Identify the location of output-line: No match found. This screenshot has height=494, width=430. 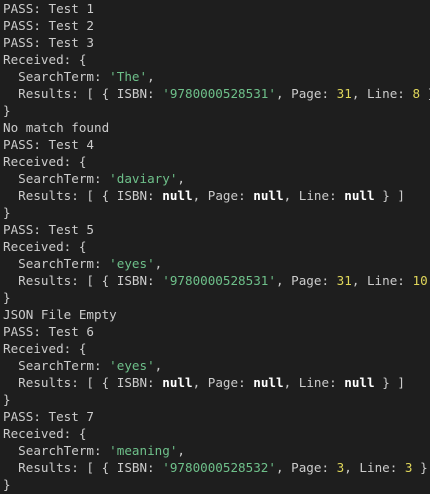
(216, 127).